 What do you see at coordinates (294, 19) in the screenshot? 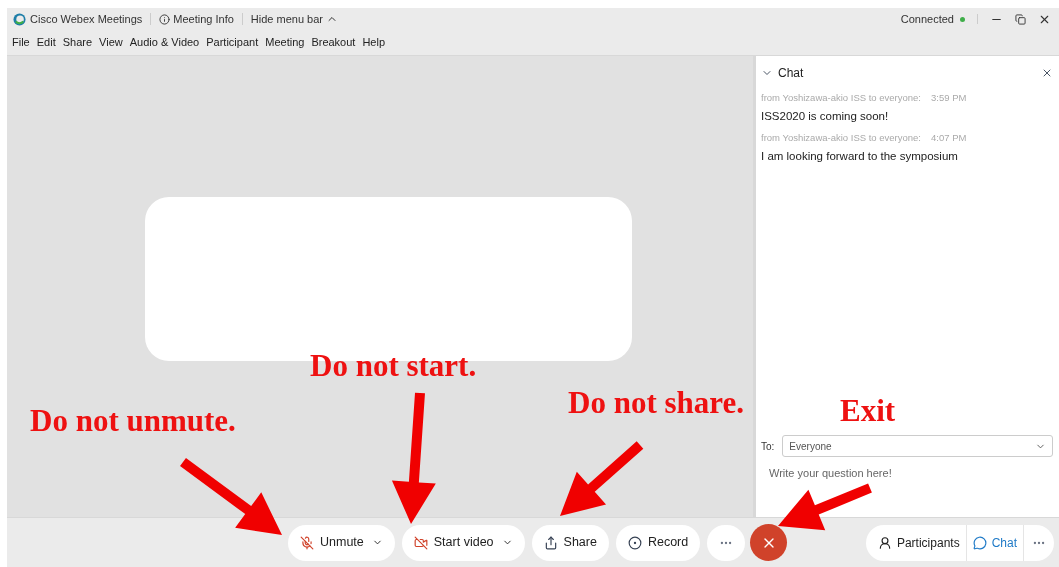
I see `hide-menu-bar-button: Hide menu bar` at bounding box center [294, 19].